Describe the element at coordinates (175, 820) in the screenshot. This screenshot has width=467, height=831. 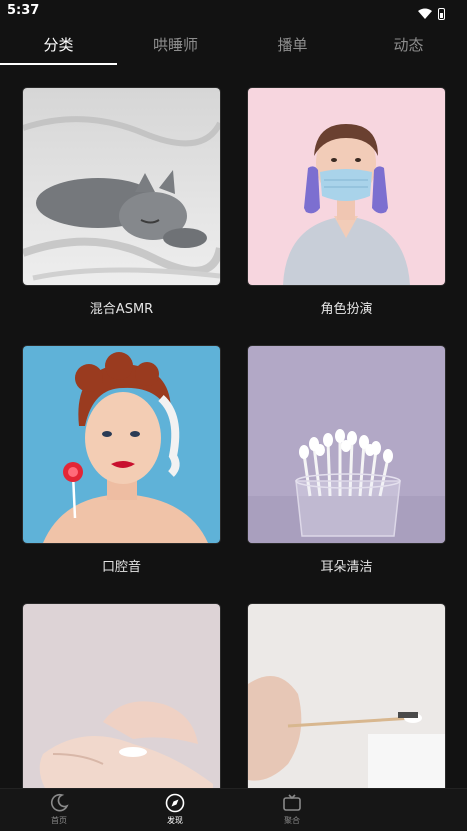
I see `nav-label: 发现` at that location.